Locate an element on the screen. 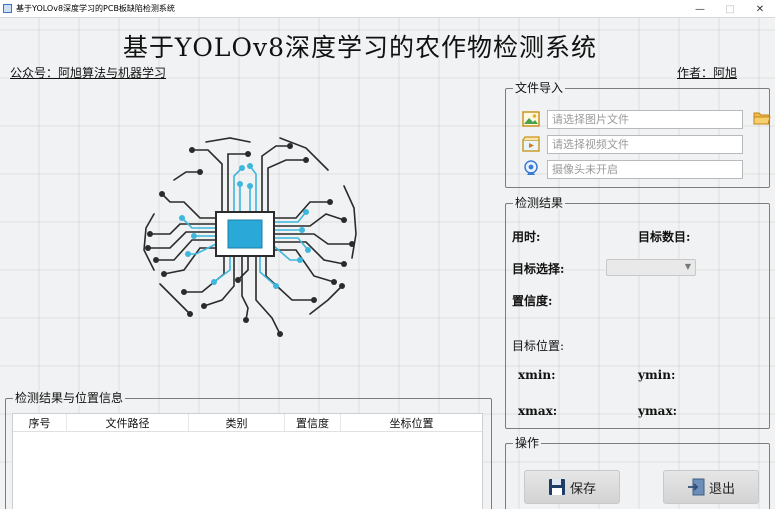 The image size is (775, 509). column-header-index: 序号 is located at coordinates (40, 422).